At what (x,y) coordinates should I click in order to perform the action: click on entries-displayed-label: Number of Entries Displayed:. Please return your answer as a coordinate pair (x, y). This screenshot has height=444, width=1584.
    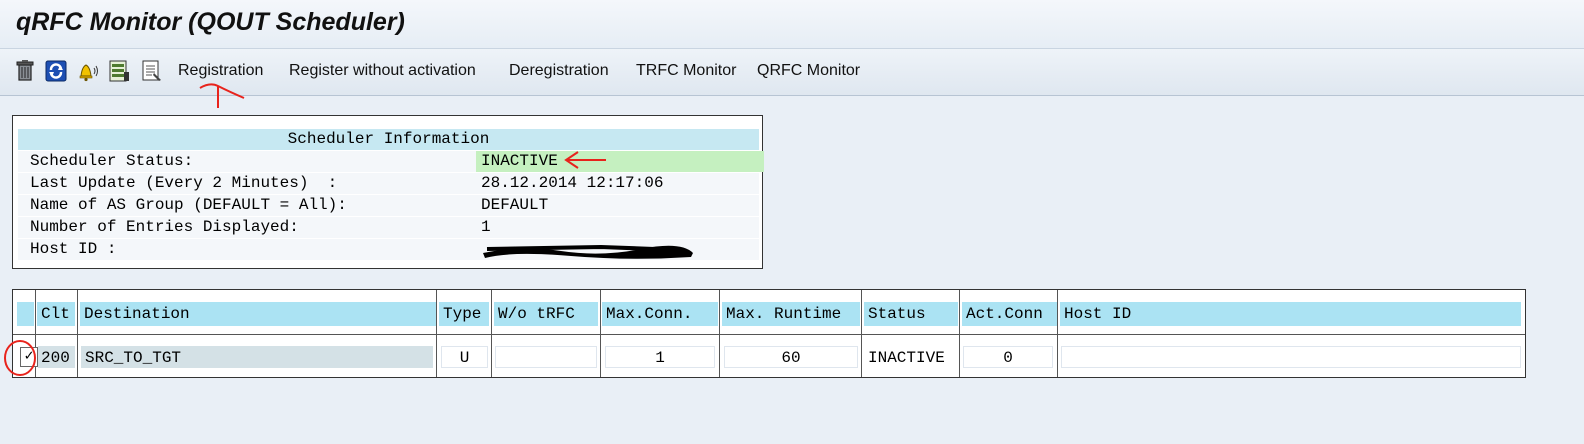
    Looking at the image, I should click on (164, 227).